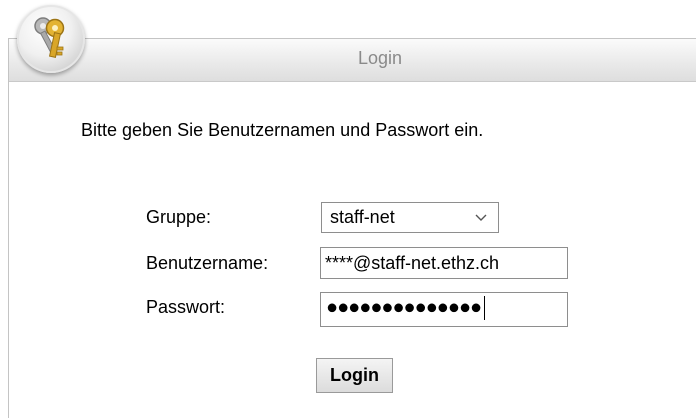 The image size is (696, 418). What do you see at coordinates (179, 217) in the screenshot?
I see `group-label: Gruppe:` at bounding box center [179, 217].